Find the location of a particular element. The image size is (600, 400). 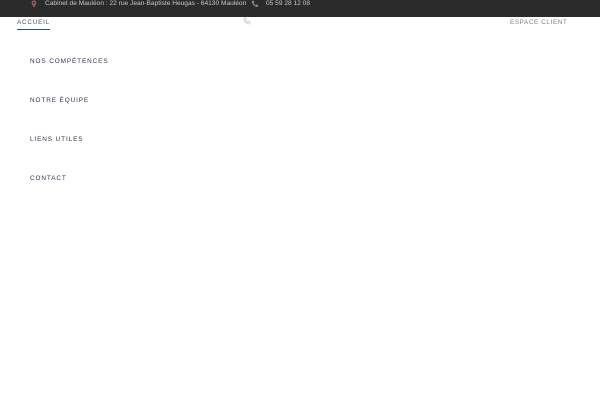

menu-item-contact: CONTACT is located at coordinates (48, 178).